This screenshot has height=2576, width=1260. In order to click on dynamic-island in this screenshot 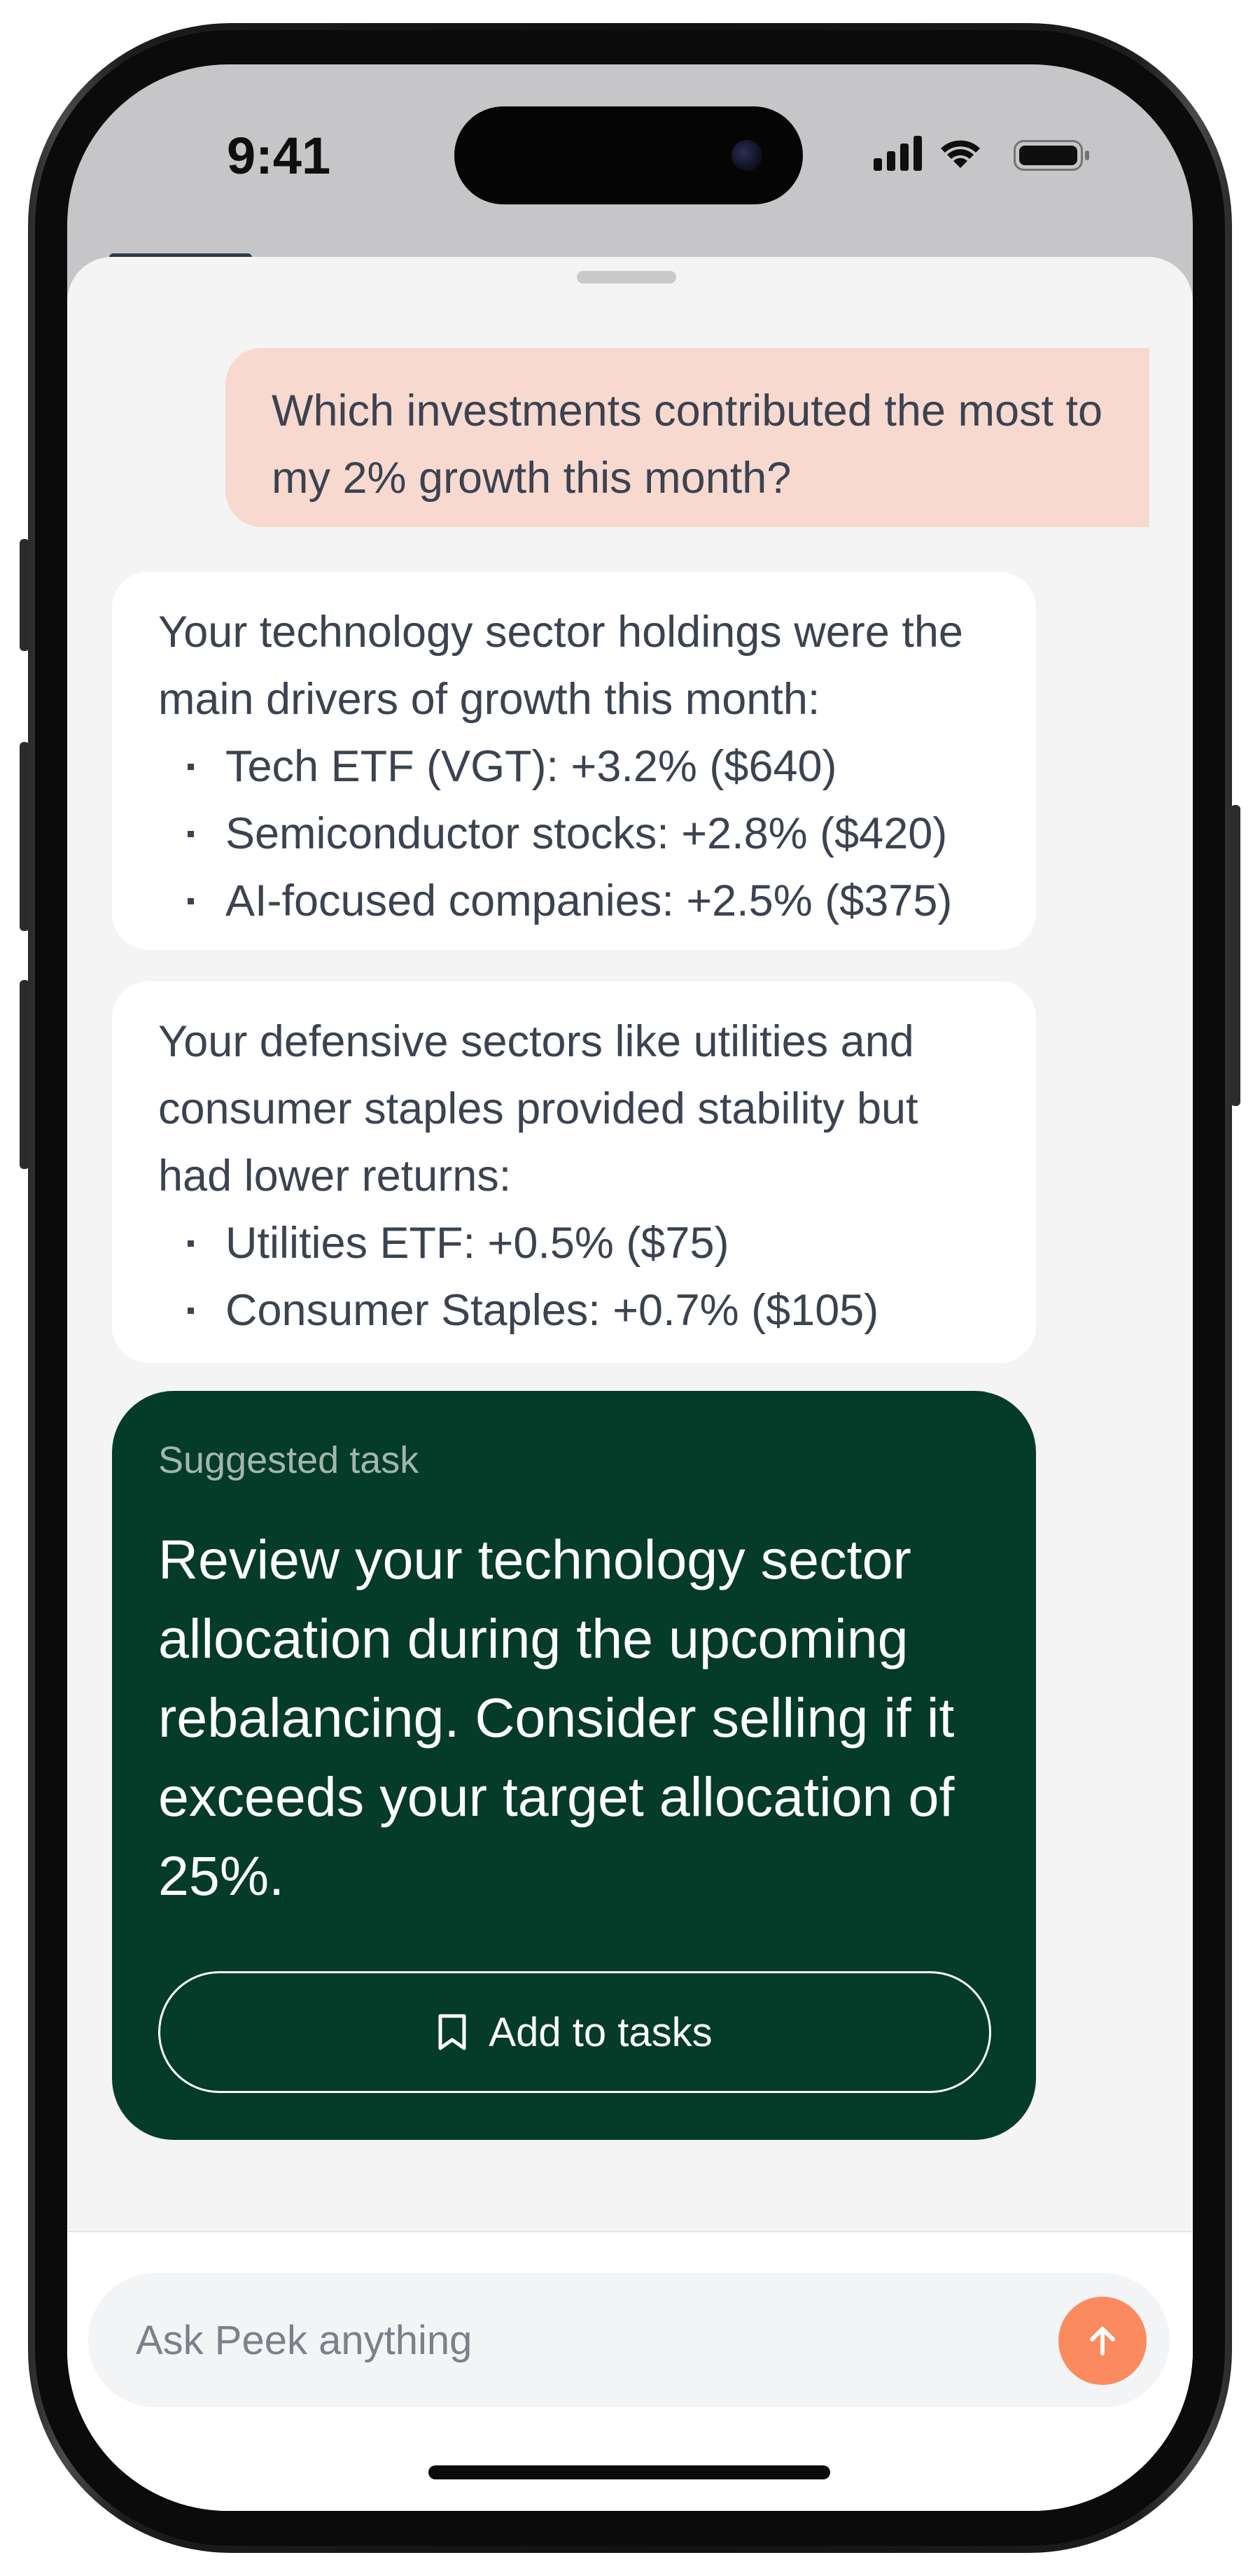, I will do `click(628, 155)`.